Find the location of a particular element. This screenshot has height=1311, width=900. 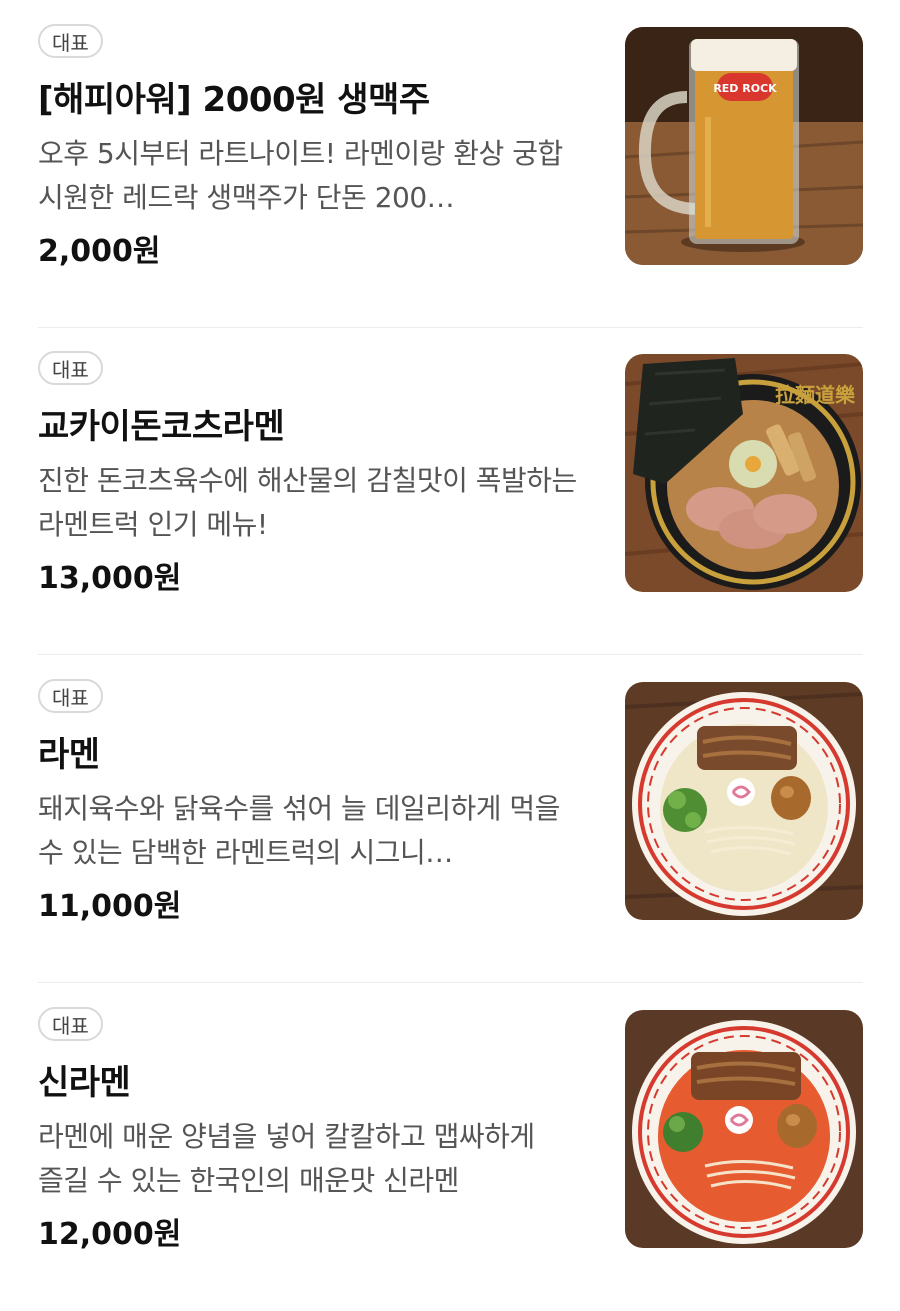

menu-item-name: [해피아워] 2000원 생맥주 is located at coordinates (234, 100).